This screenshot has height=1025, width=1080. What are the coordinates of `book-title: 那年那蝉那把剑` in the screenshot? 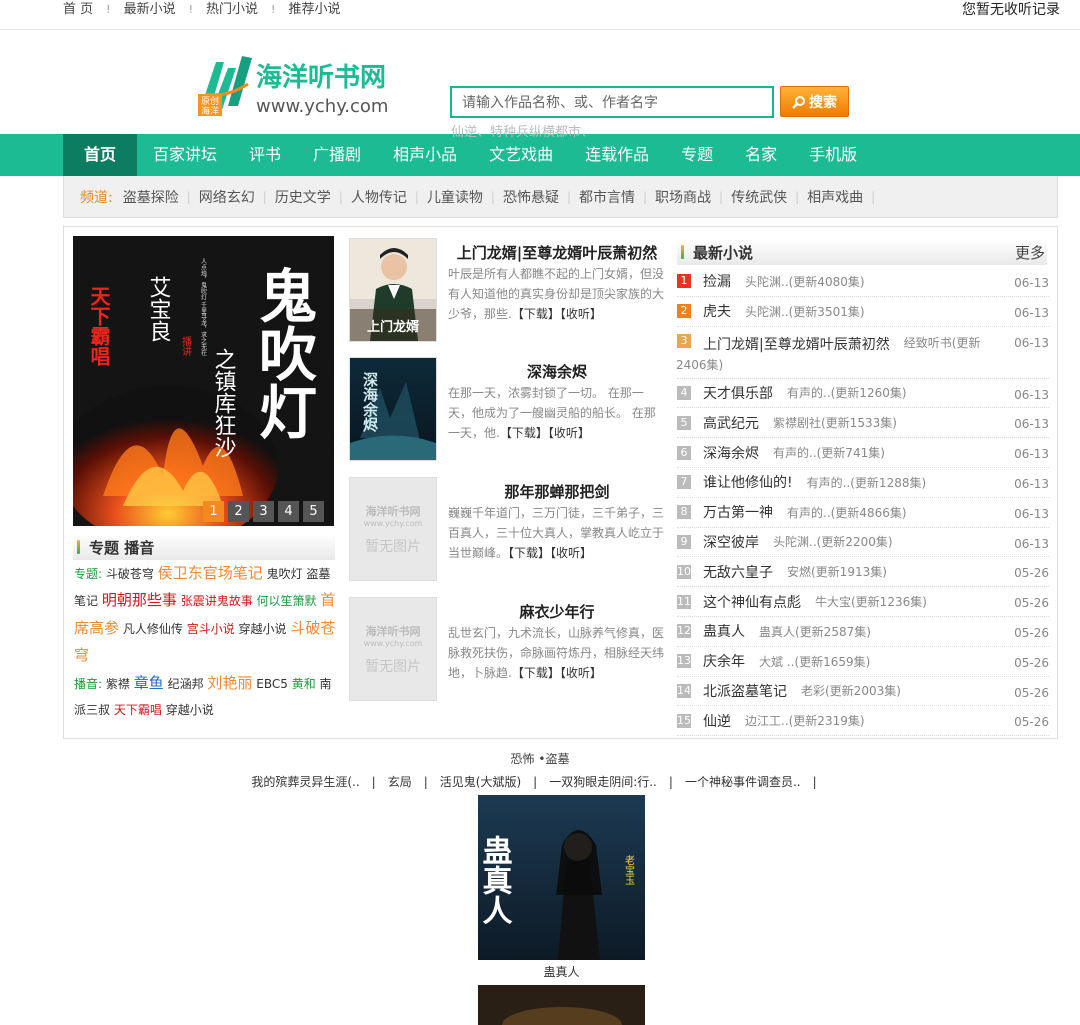 It's located at (557, 491).